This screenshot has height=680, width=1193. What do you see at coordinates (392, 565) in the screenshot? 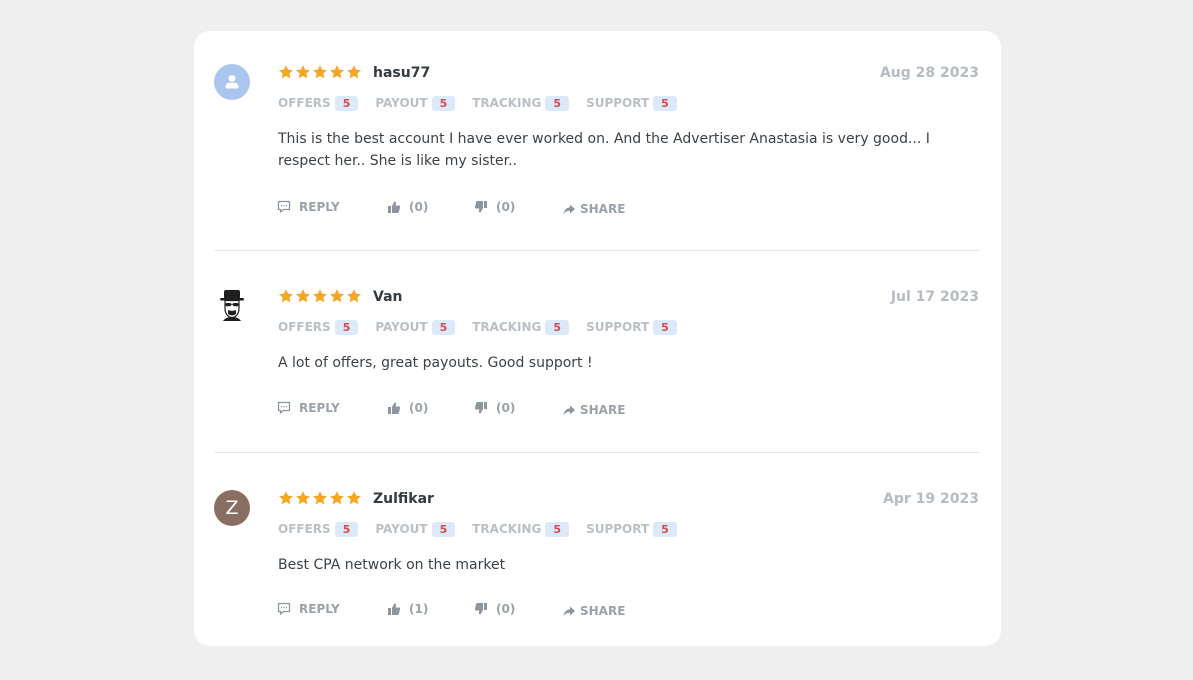
I see `review-text: Best CPA network on the market` at bounding box center [392, 565].